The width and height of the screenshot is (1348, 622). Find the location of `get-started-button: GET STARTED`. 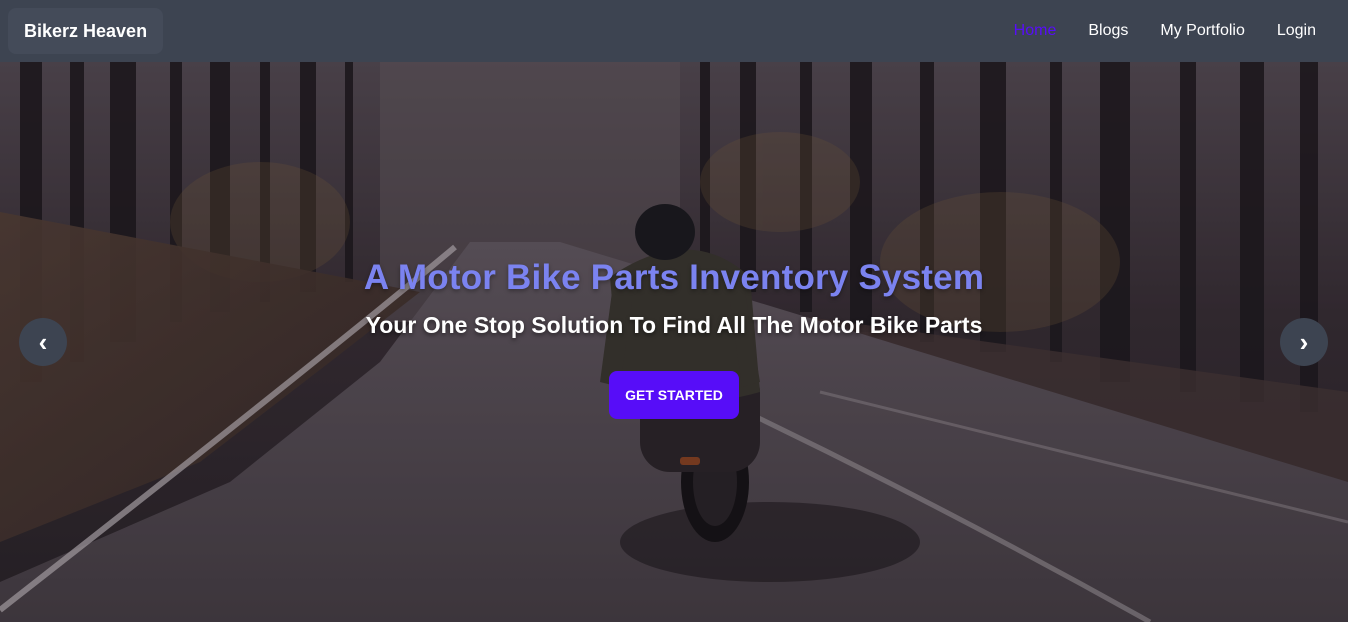

get-started-button: GET STARTED is located at coordinates (674, 395).